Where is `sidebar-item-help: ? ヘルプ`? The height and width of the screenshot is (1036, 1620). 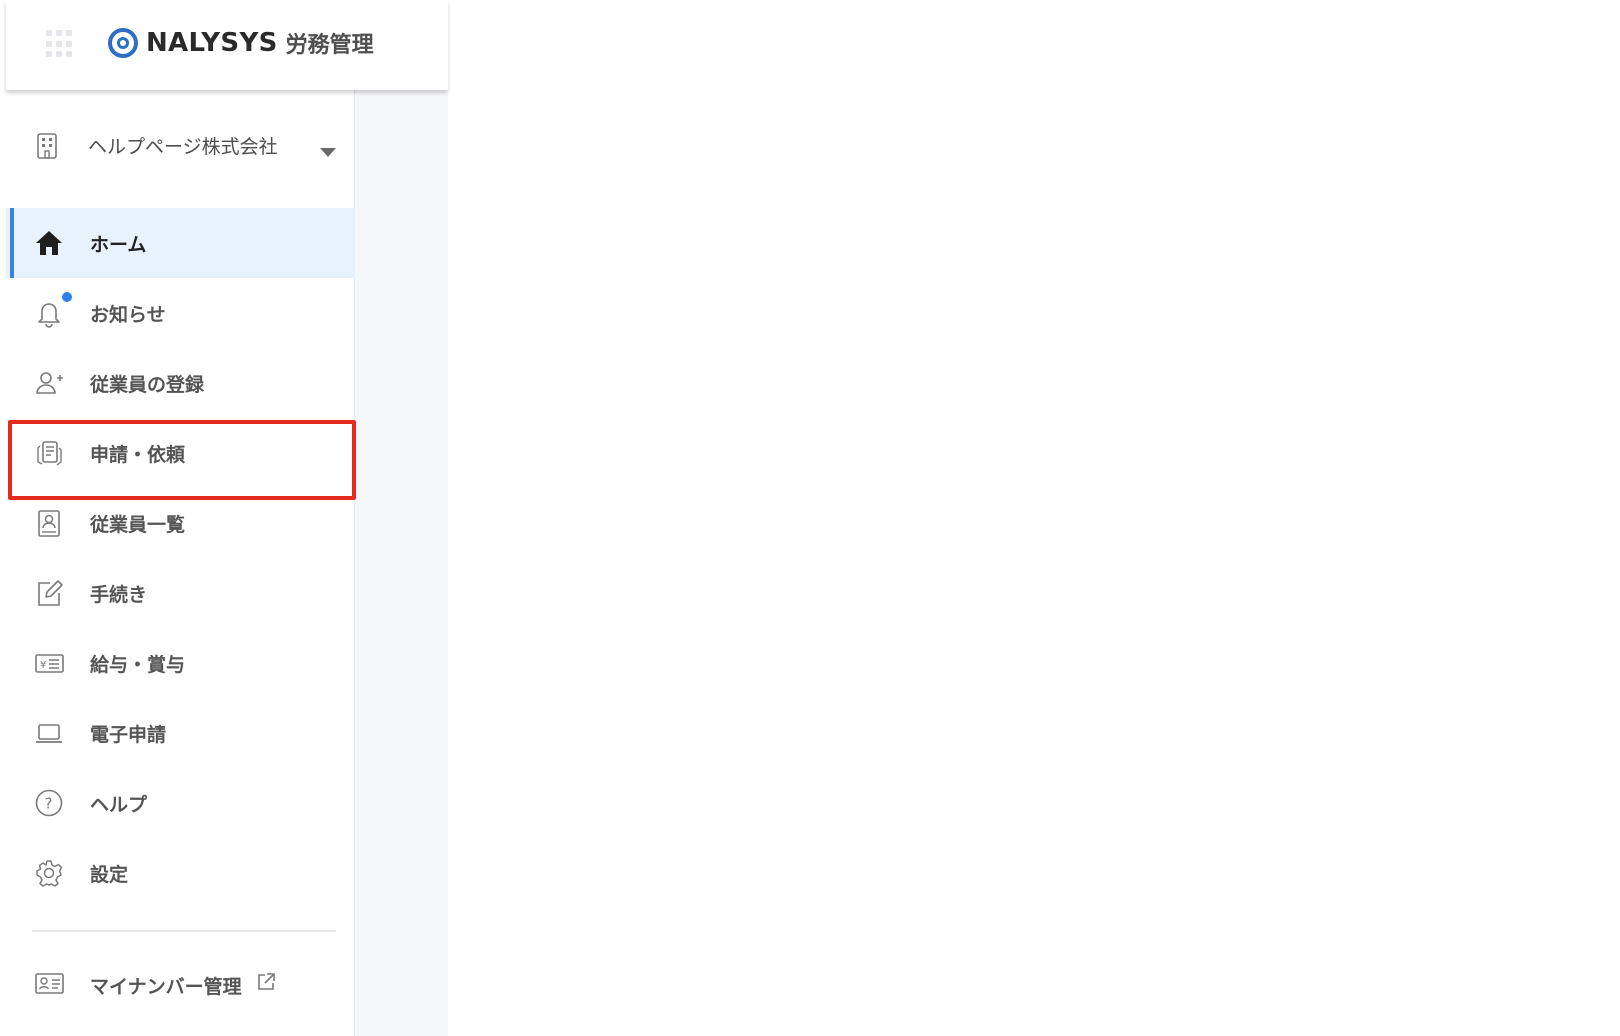
sidebar-item-help: ? ヘルプ is located at coordinates (180, 803).